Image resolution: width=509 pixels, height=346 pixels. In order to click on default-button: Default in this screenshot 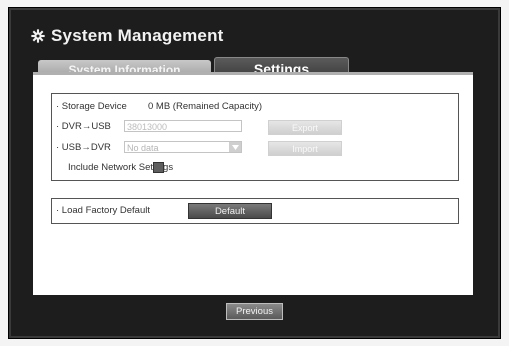, I will do `click(230, 211)`.